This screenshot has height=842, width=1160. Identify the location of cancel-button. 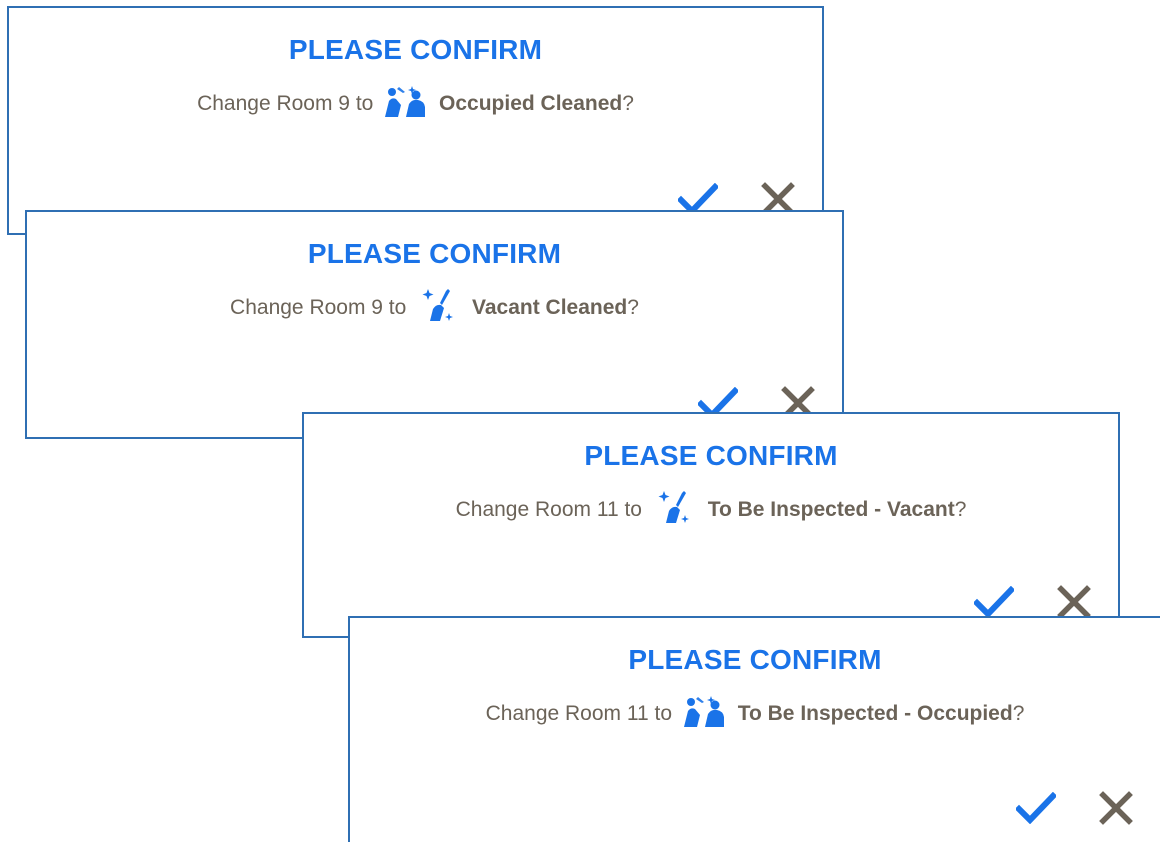
(1116, 808).